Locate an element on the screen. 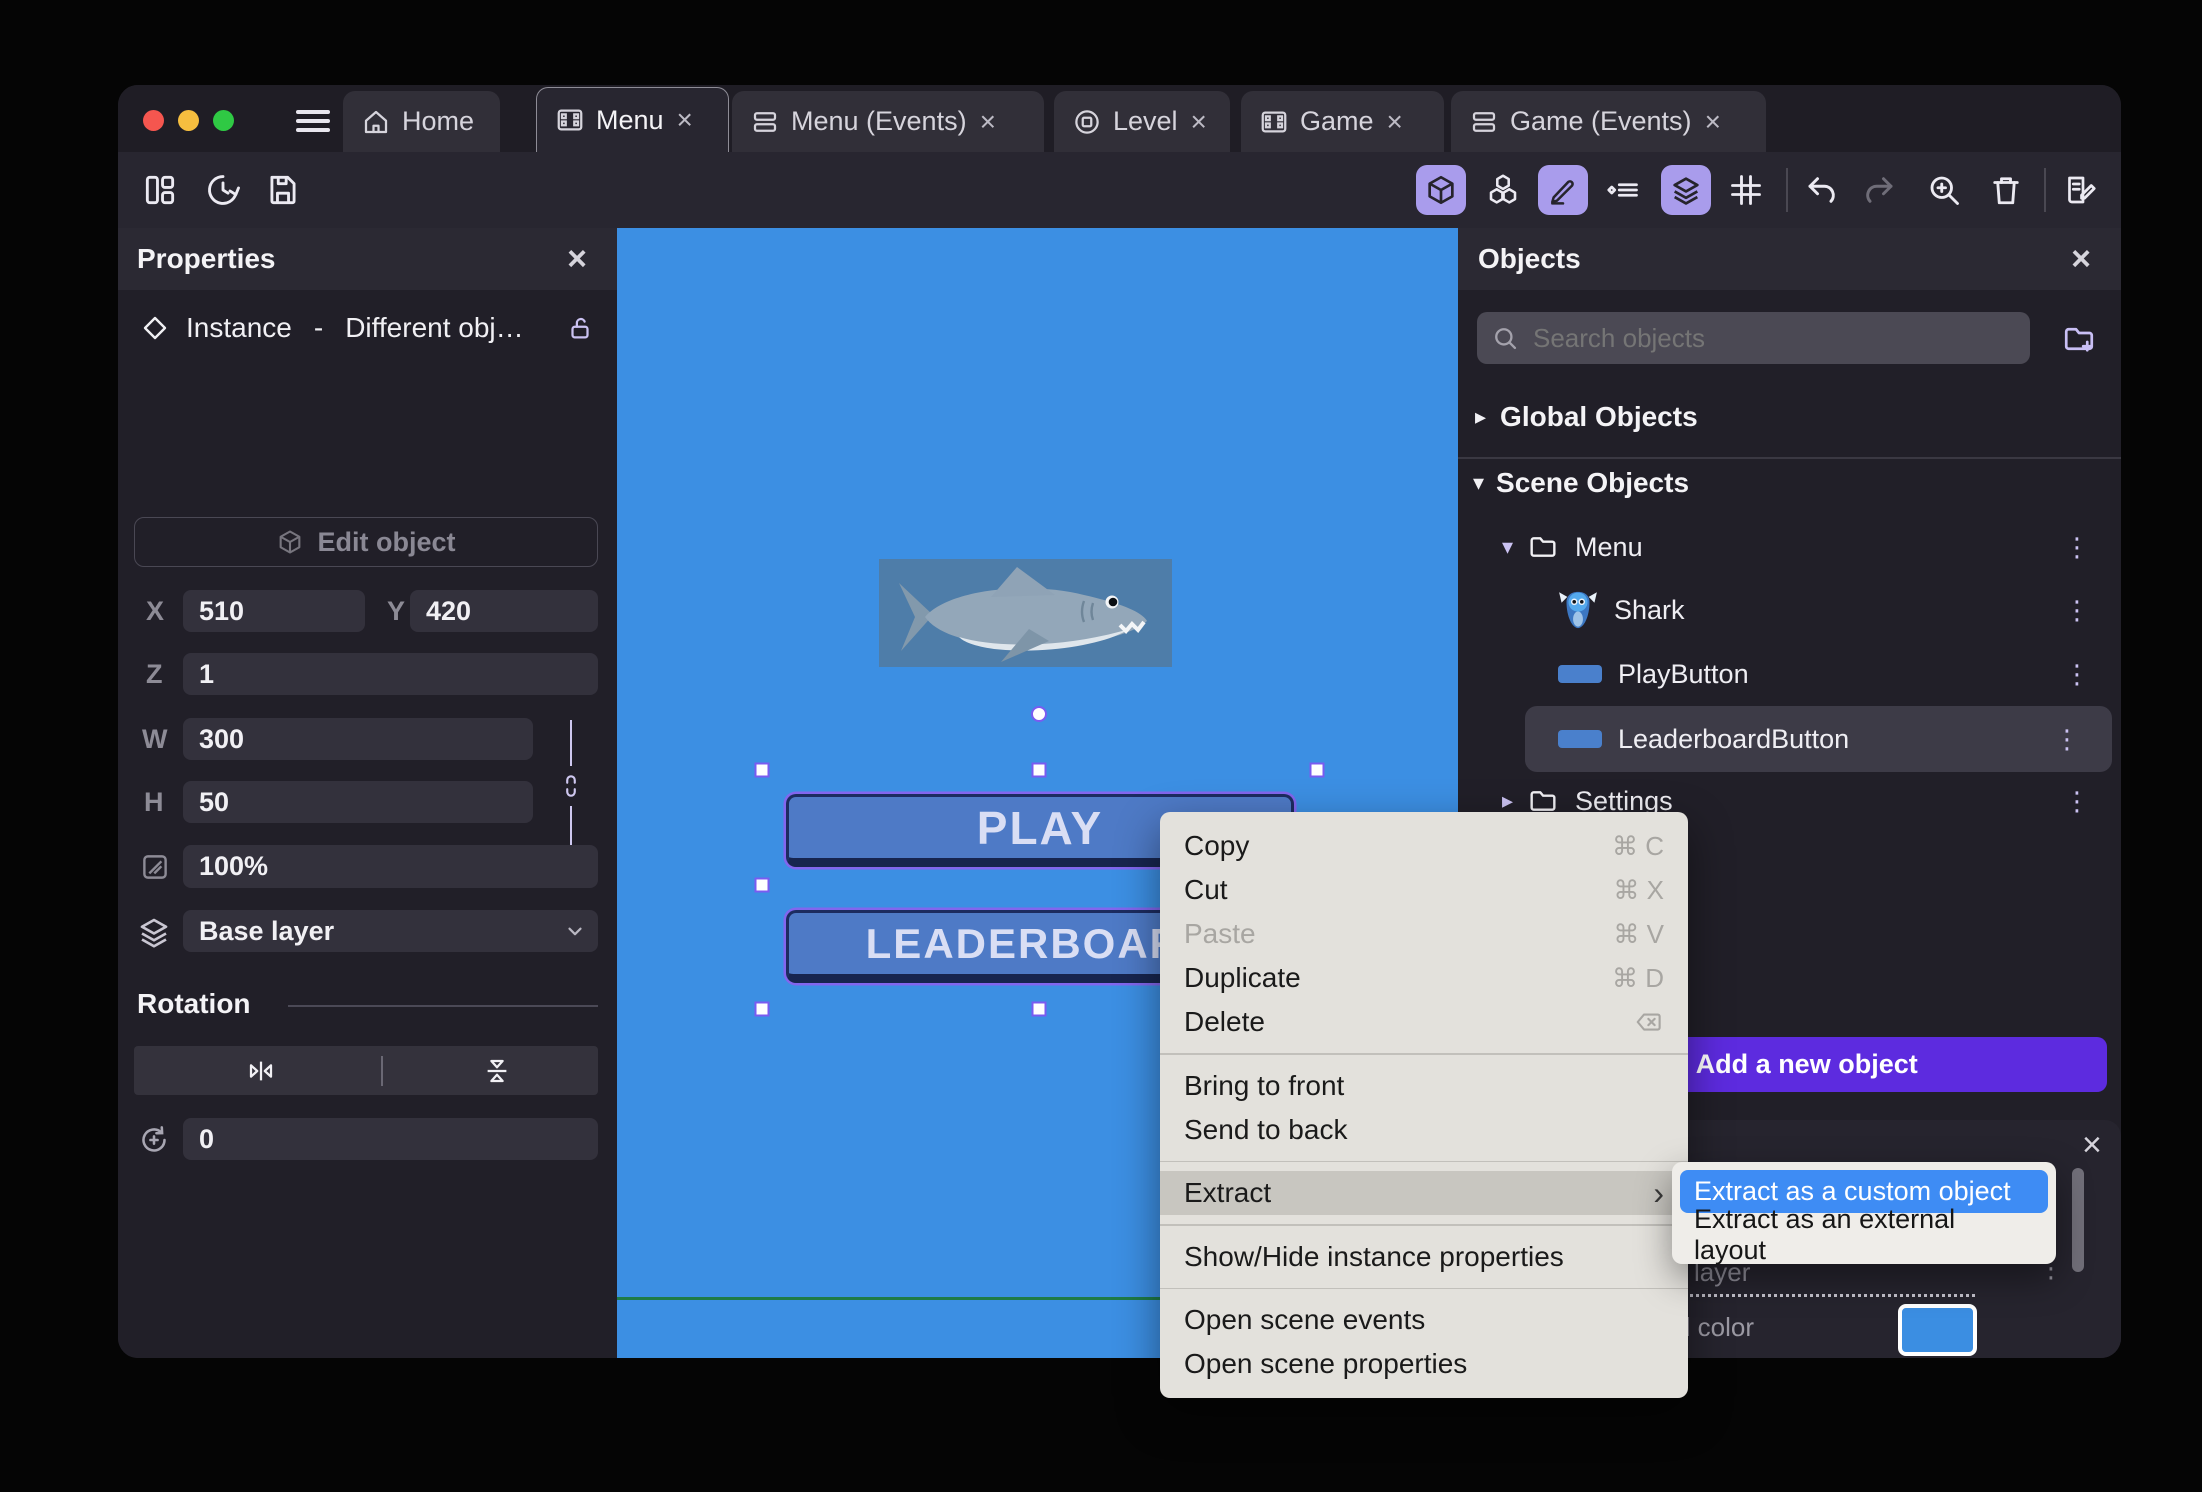 Image resolution: width=2202 pixels, height=1492 pixels. color-swatch is located at coordinates (1937, 1330).